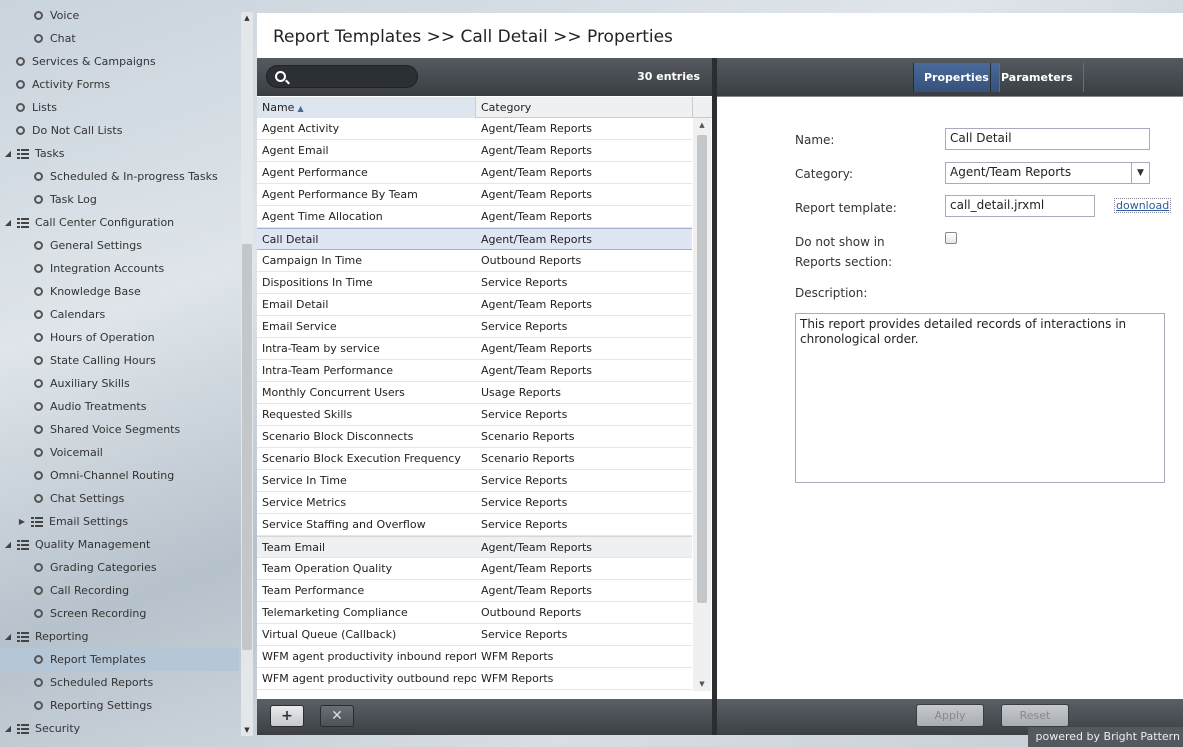 Image resolution: width=1183 pixels, height=747 pixels. Describe the element at coordinates (1140, 173) in the screenshot. I see `chevron-down-icon: ▼` at that location.